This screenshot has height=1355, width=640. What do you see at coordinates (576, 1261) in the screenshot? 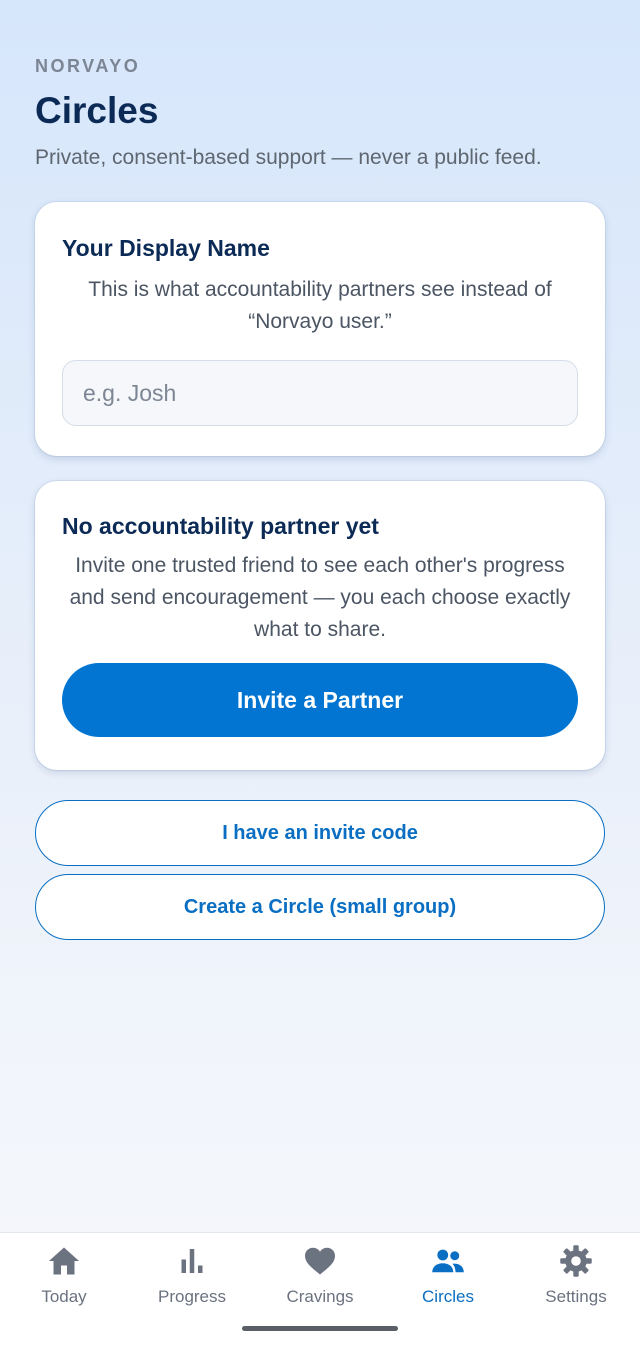
I see `gear-icon` at bounding box center [576, 1261].